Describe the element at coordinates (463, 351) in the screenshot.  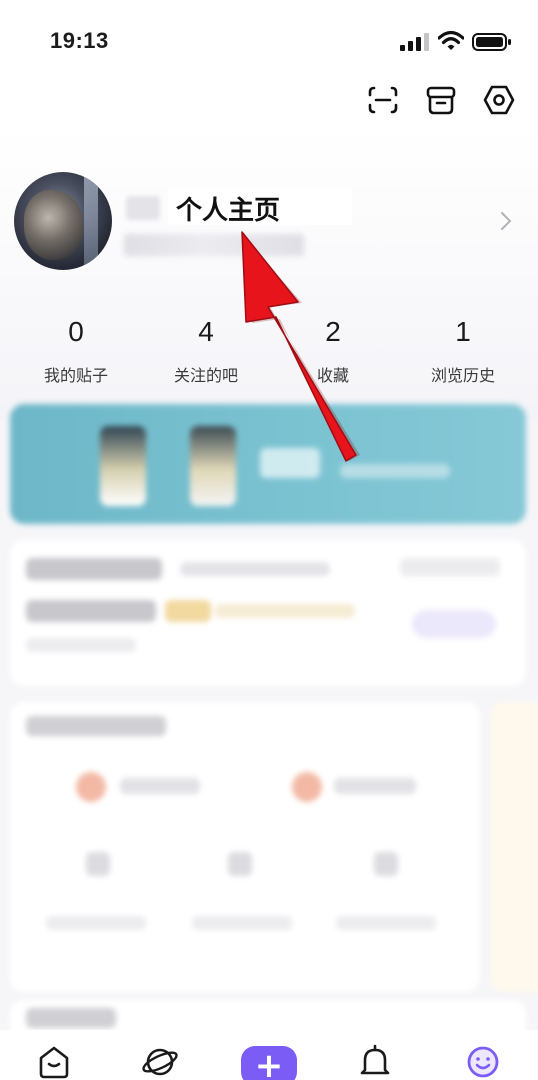
I see `stat-history: 1 浏览历史` at that location.